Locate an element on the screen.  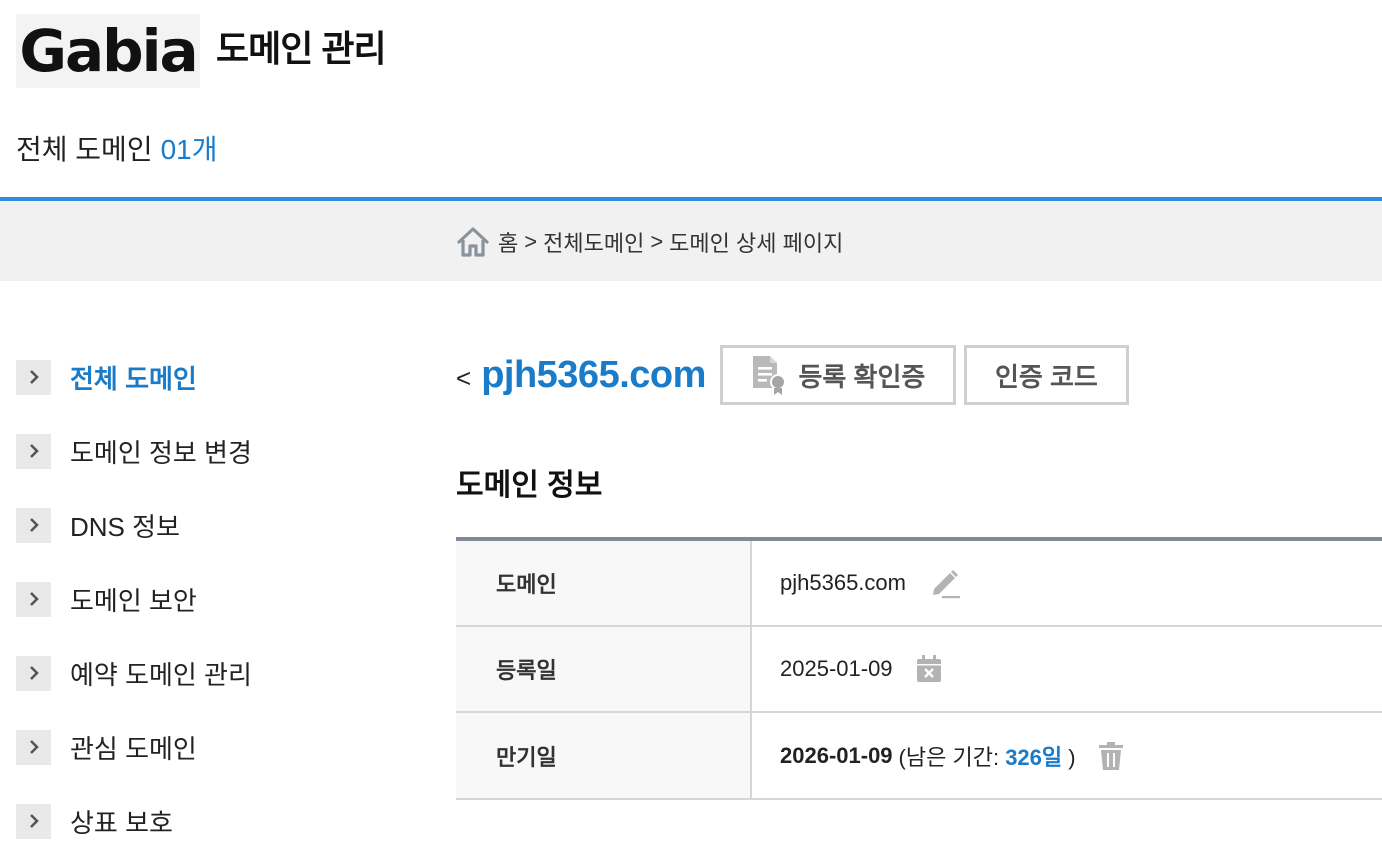
remaining-period: (남은 기간: 326일 ) is located at coordinates (987, 756).